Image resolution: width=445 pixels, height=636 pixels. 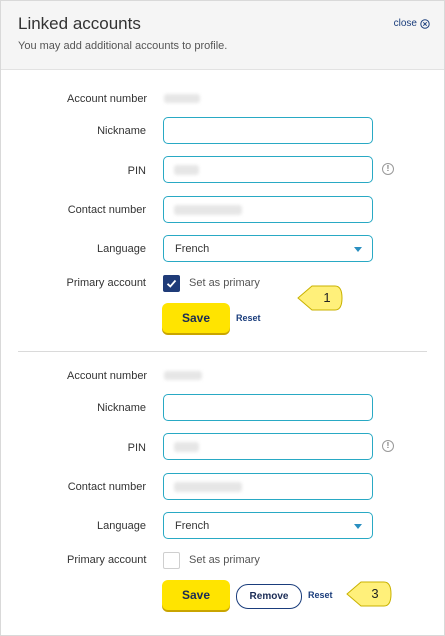 What do you see at coordinates (425, 23) in the screenshot?
I see `close-icon` at bounding box center [425, 23].